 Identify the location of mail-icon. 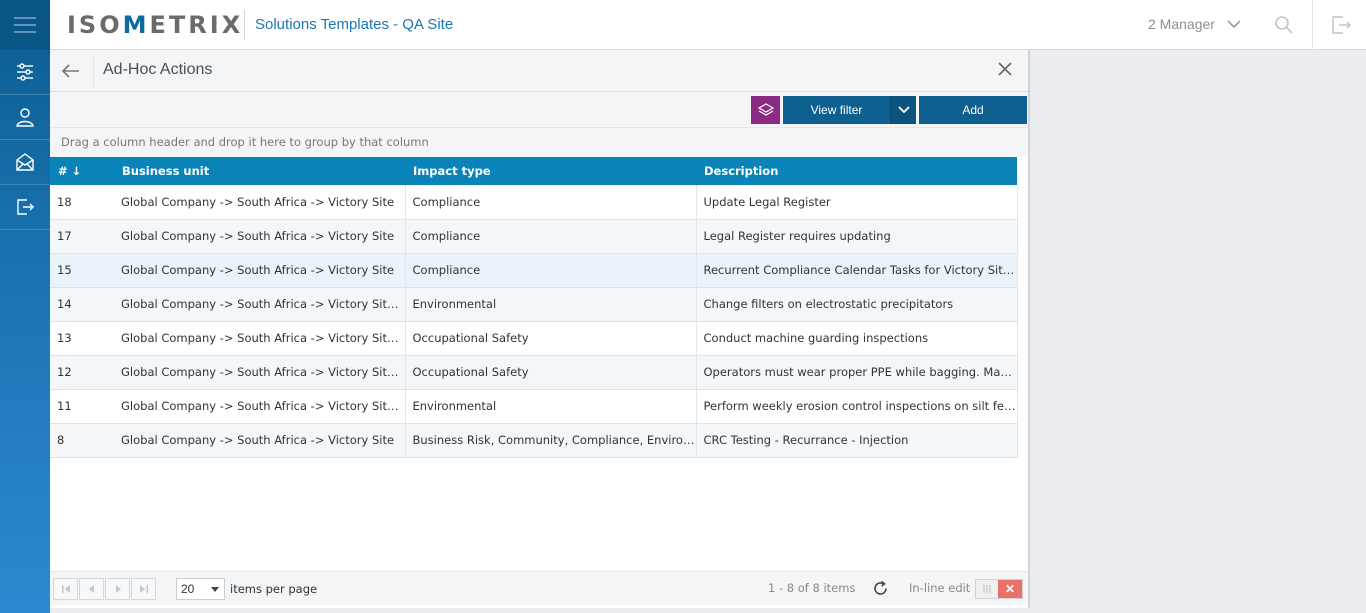
(25, 162).